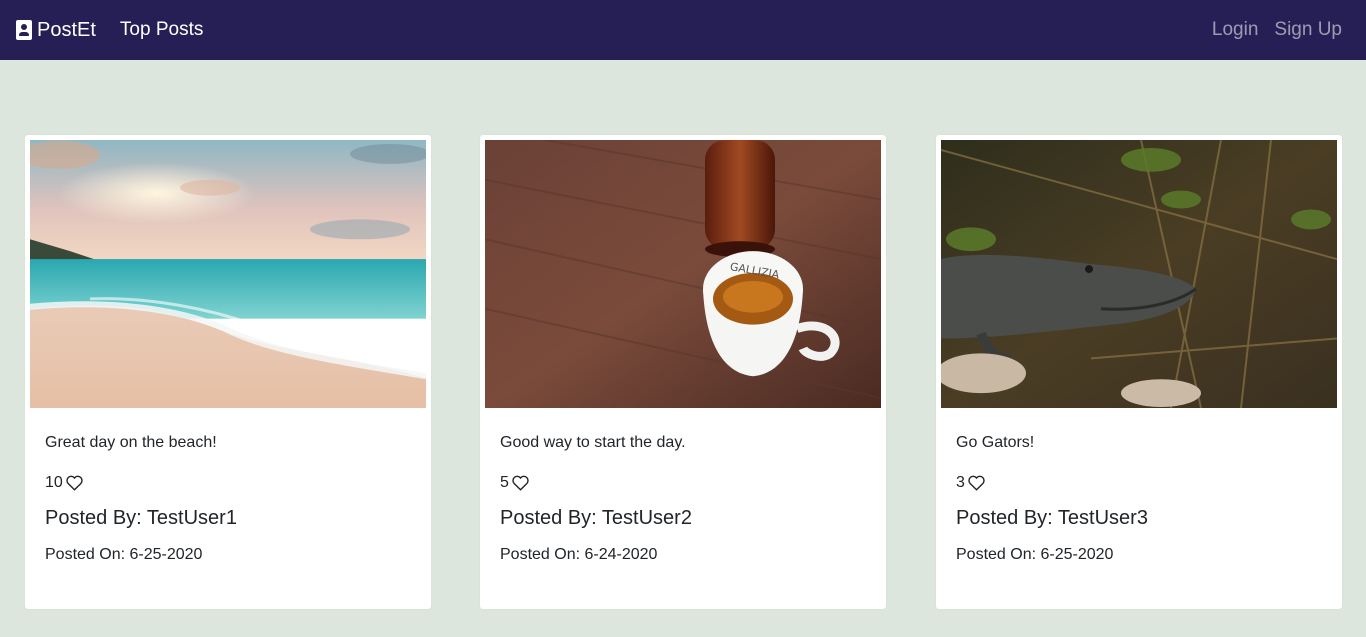  What do you see at coordinates (141, 518) in the screenshot?
I see `posted-by: Posted By: TestUser1` at bounding box center [141, 518].